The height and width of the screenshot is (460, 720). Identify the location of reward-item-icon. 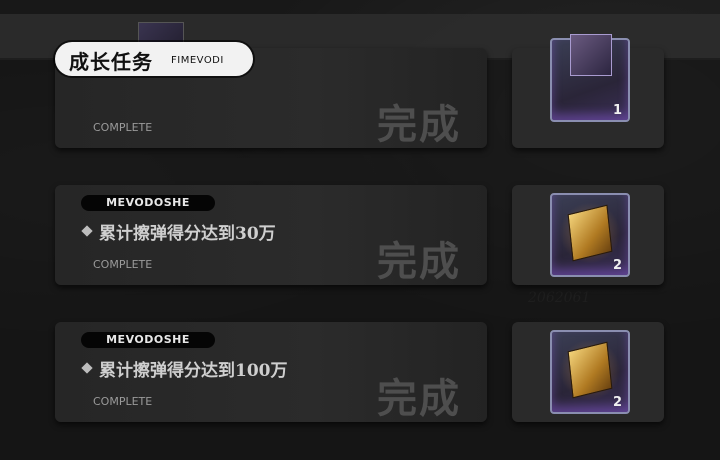
(591, 55).